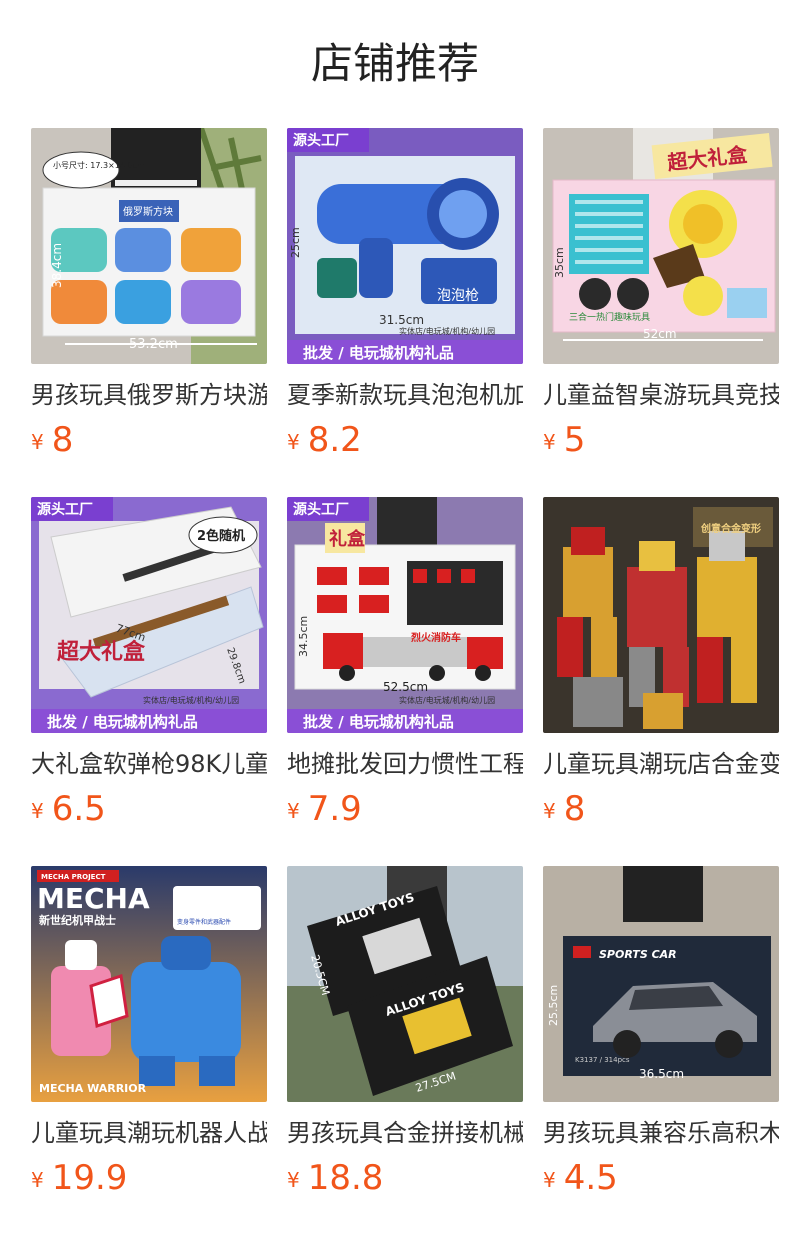 The height and width of the screenshot is (1235, 790). Describe the element at coordinates (436, 637) in the screenshot. I see `image-caption-text: 烈火消防车` at that location.